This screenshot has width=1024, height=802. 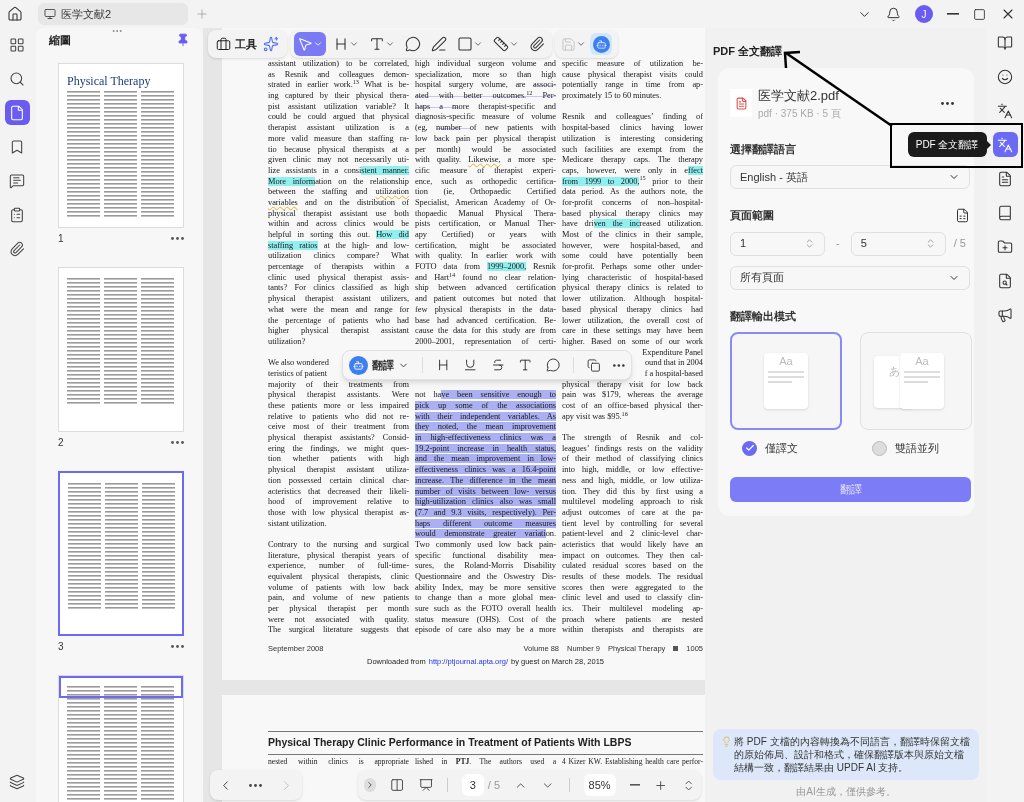 I want to click on monitor-icon, so click(x=50, y=14).